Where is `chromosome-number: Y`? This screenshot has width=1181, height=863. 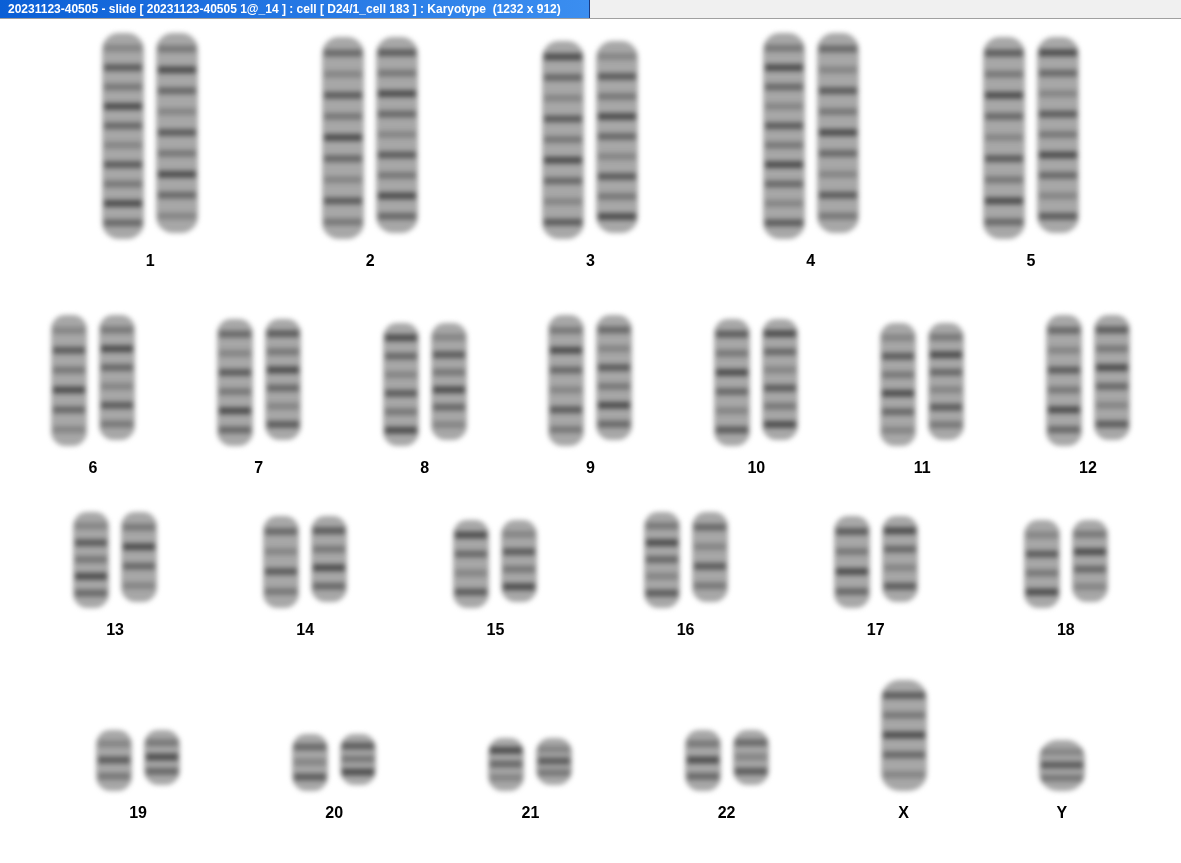
chromosome-number: Y is located at coordinates (1062, 813).